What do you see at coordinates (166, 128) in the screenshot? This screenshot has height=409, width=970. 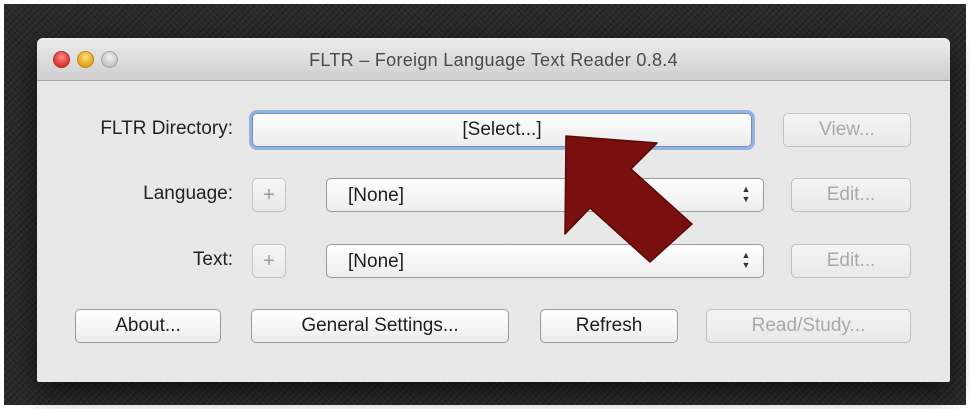 I see `fltr-directory-label: FLTR Directory:` at bounding box center [166, 128].